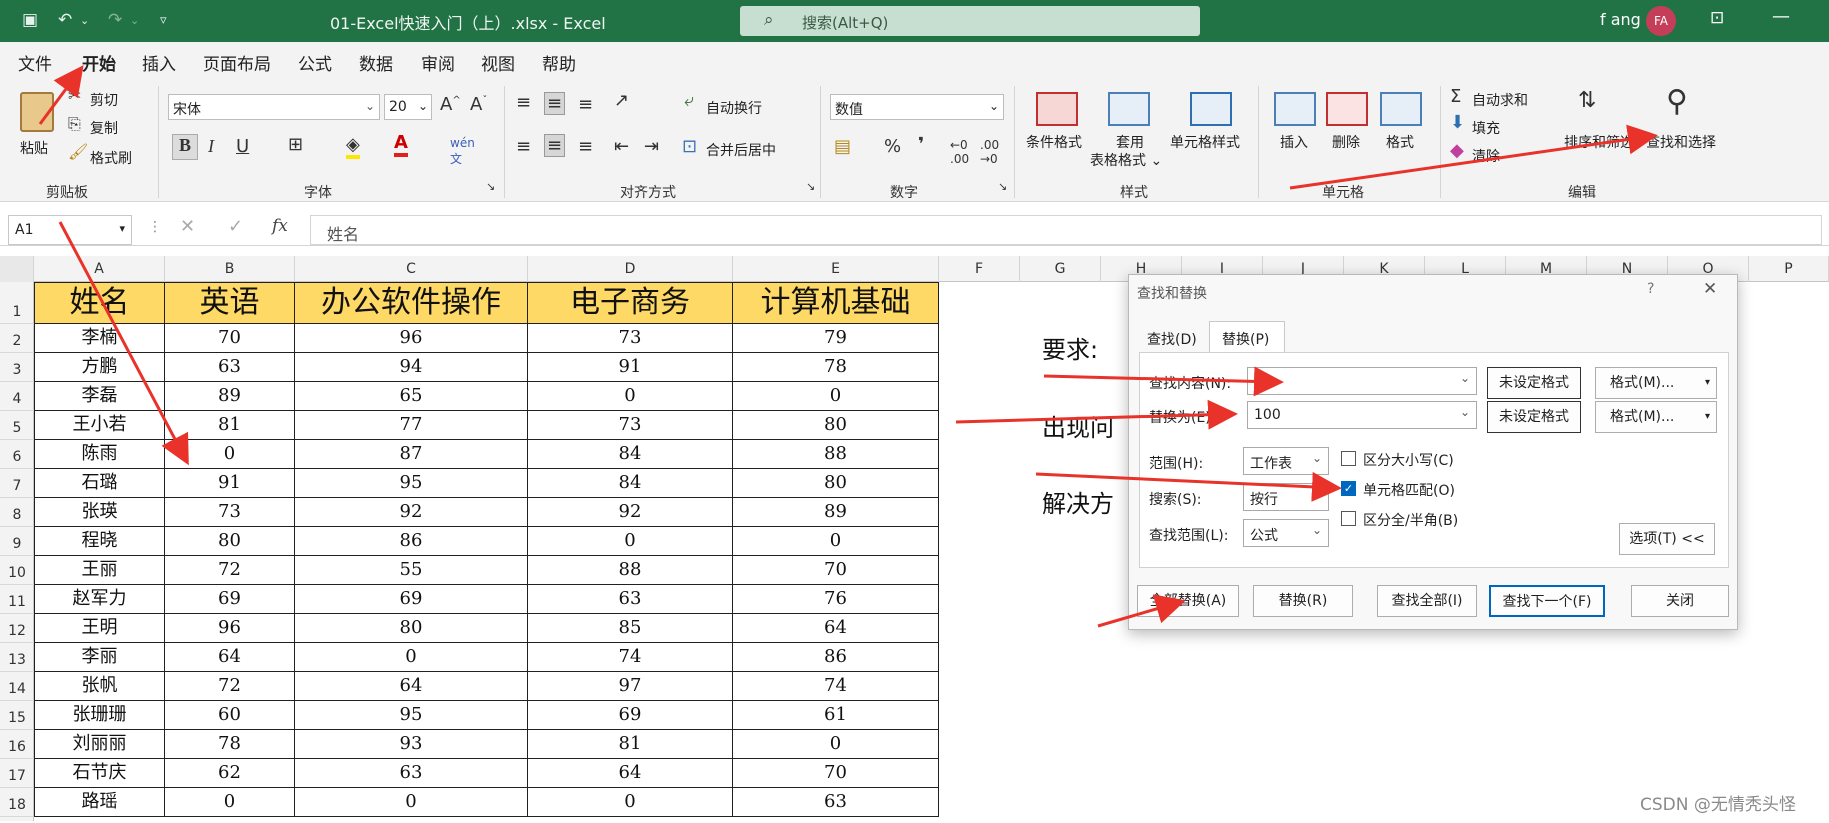 The height and width of the screenshot is (823, 1829). Describe the element at coordinates (230, 303) in the screenshot. I see `header-cell: 英语` at that location.